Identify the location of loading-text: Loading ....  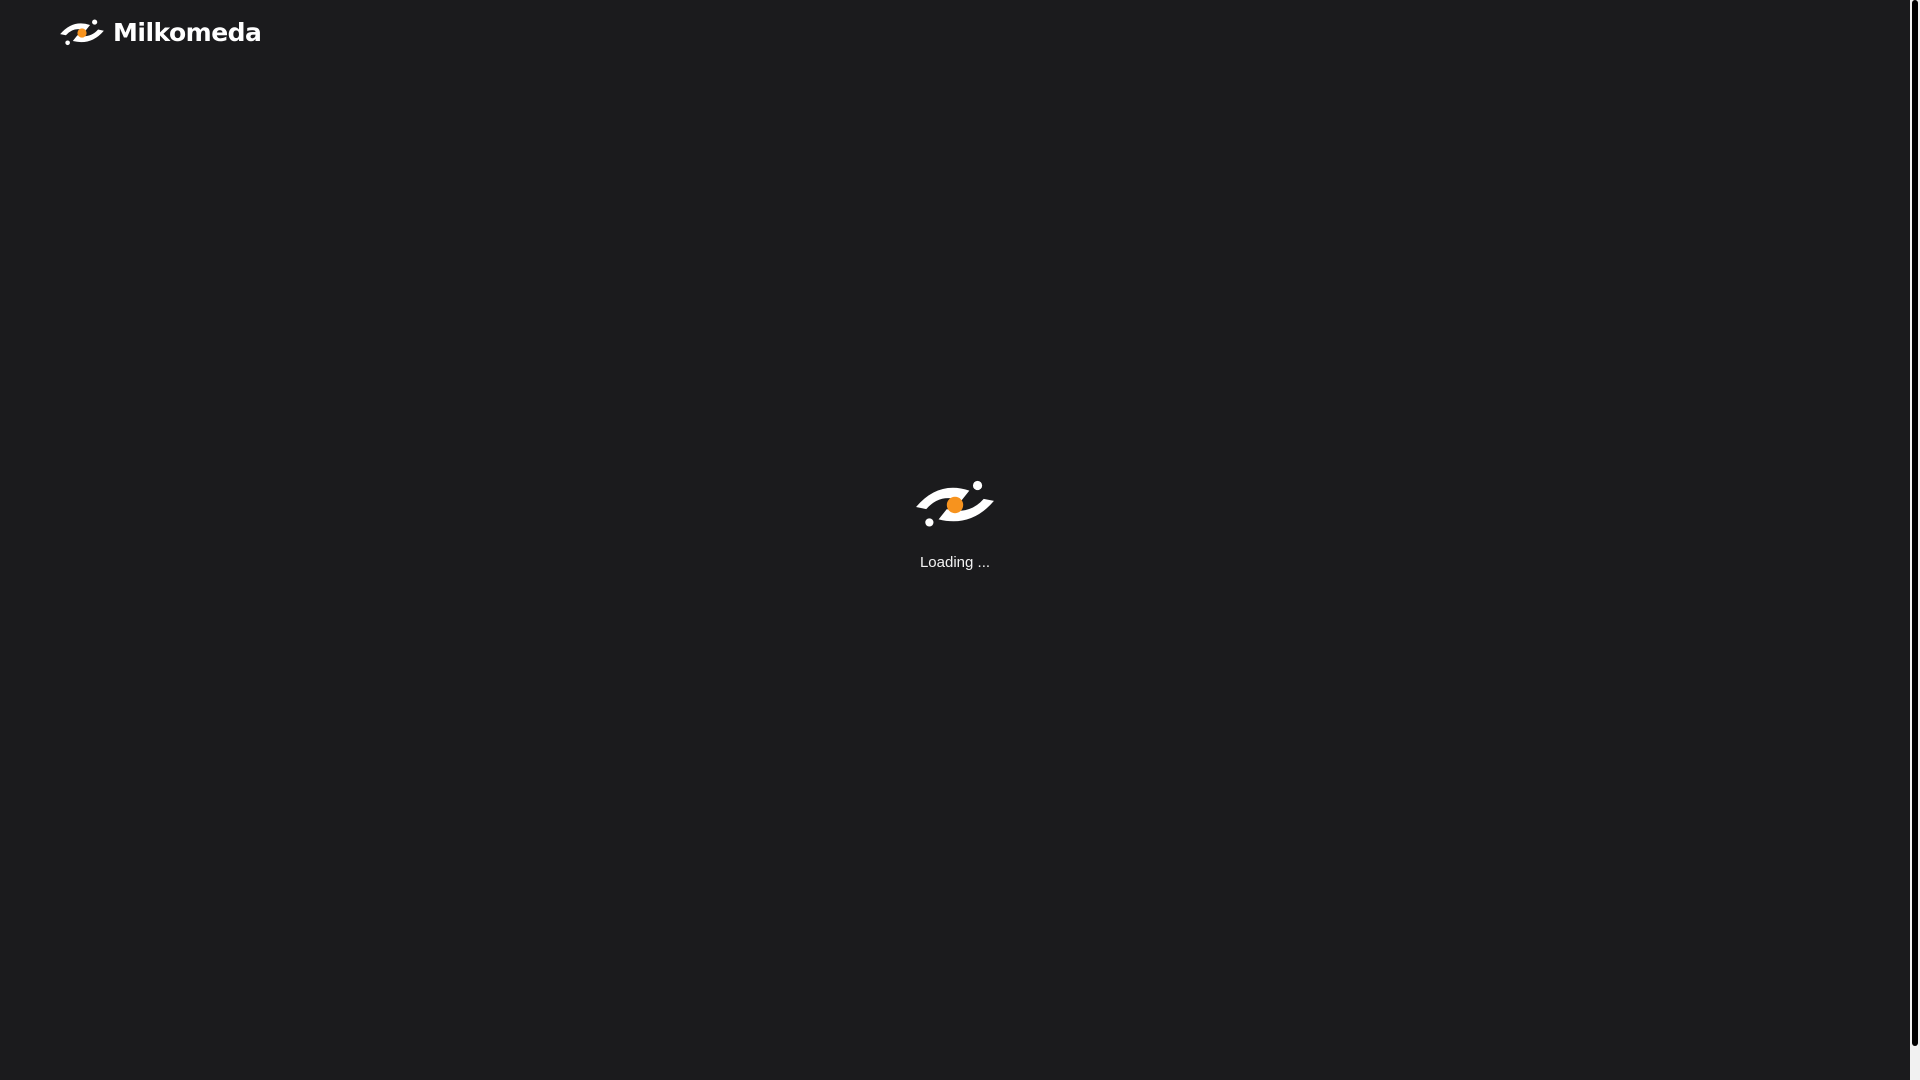
(955, 562).